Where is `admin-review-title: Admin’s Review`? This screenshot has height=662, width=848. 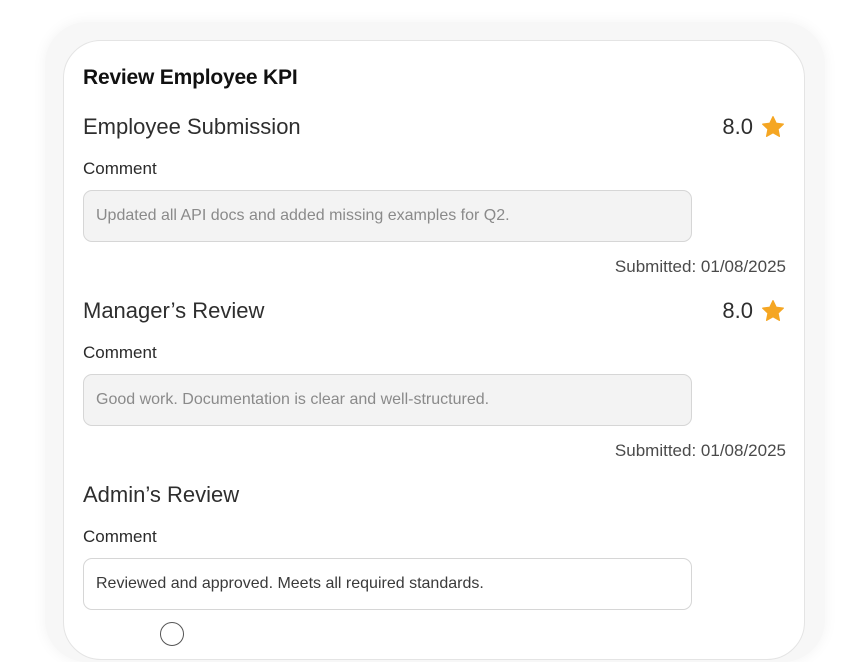 admin-review-title: Admin’s Review is located at coordinates (161, 494).